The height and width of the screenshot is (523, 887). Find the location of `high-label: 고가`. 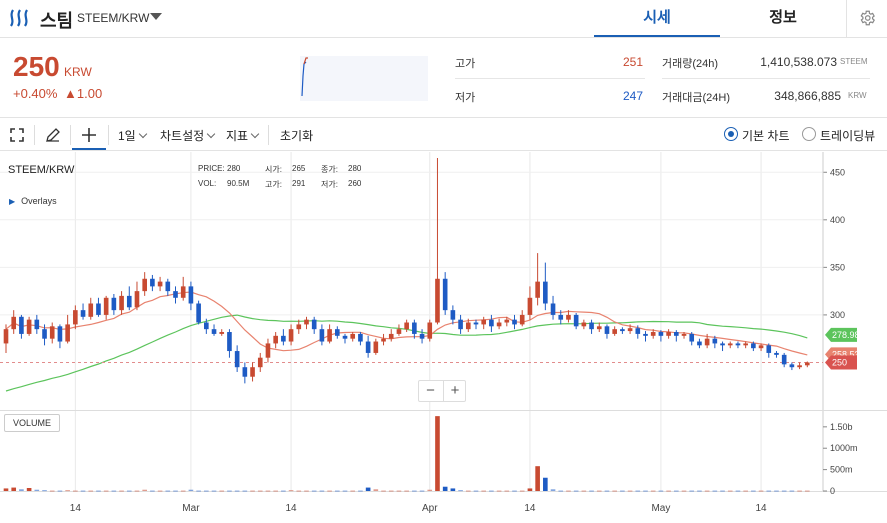

high-label: 고가 is located at coordinates (465, 64).